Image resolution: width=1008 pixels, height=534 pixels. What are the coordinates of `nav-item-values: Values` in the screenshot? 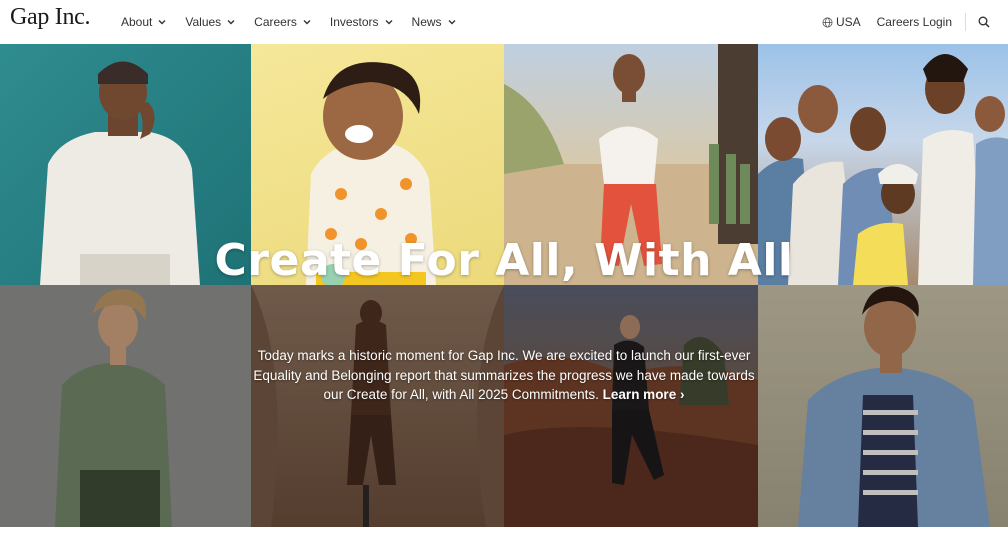 It's located at (210, 22).